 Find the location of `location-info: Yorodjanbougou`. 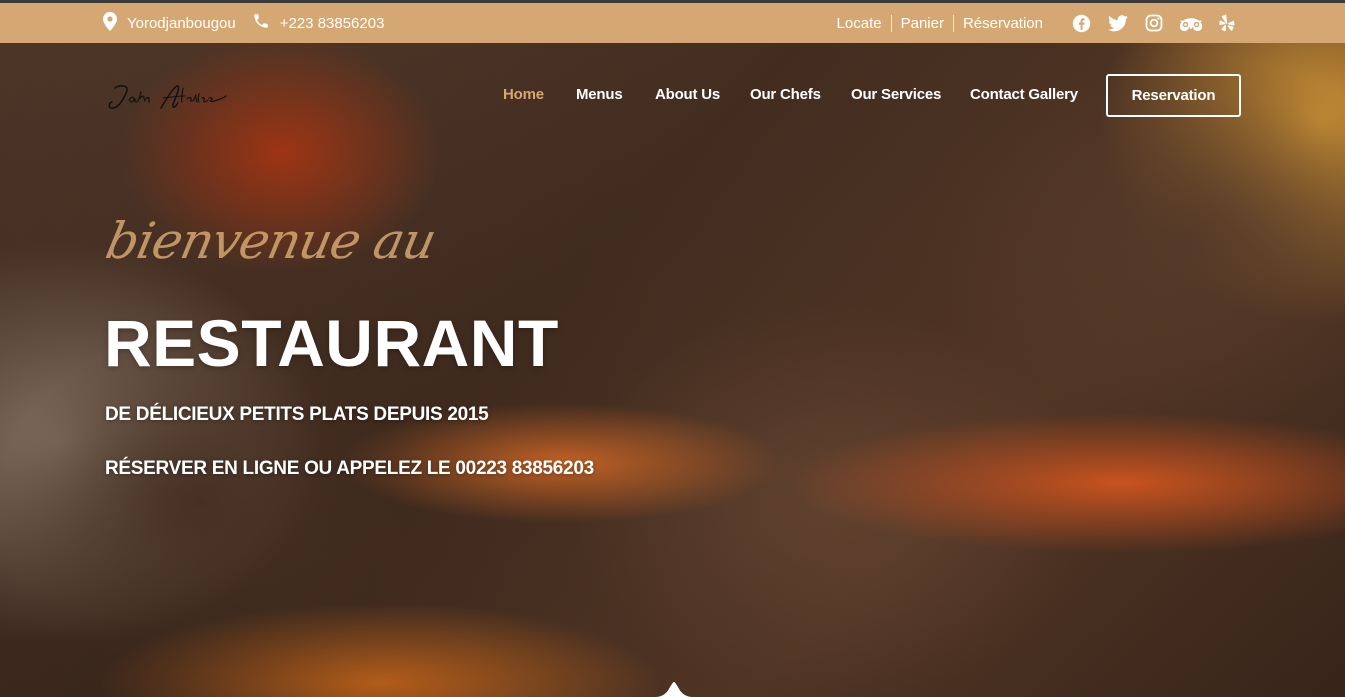

location-info: Yorodjanbougou is located at coordinates (169, 23).